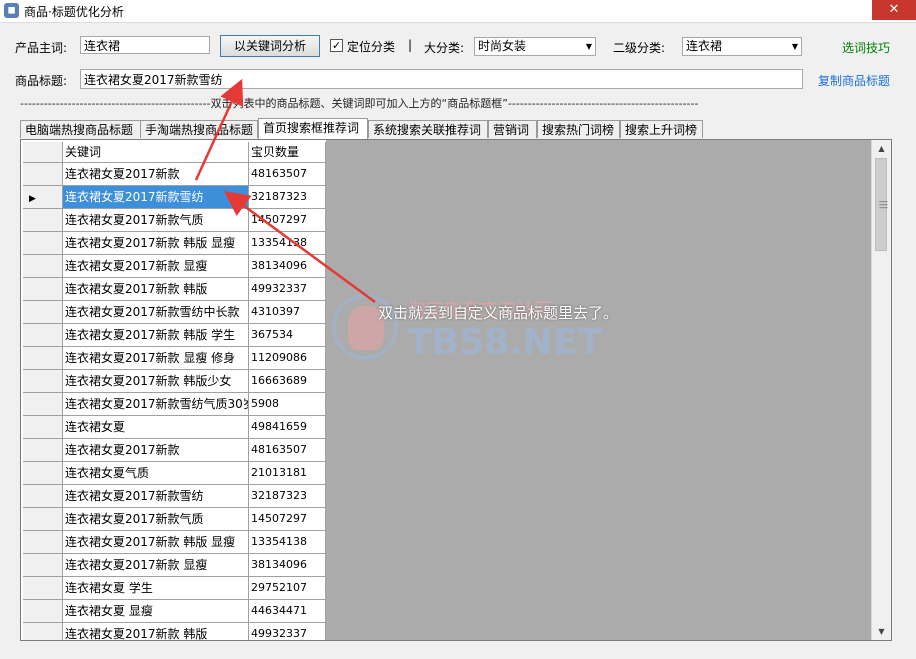 The image size is (916, 659). I want to click on count-cell: 29752107, so click(287, 588).